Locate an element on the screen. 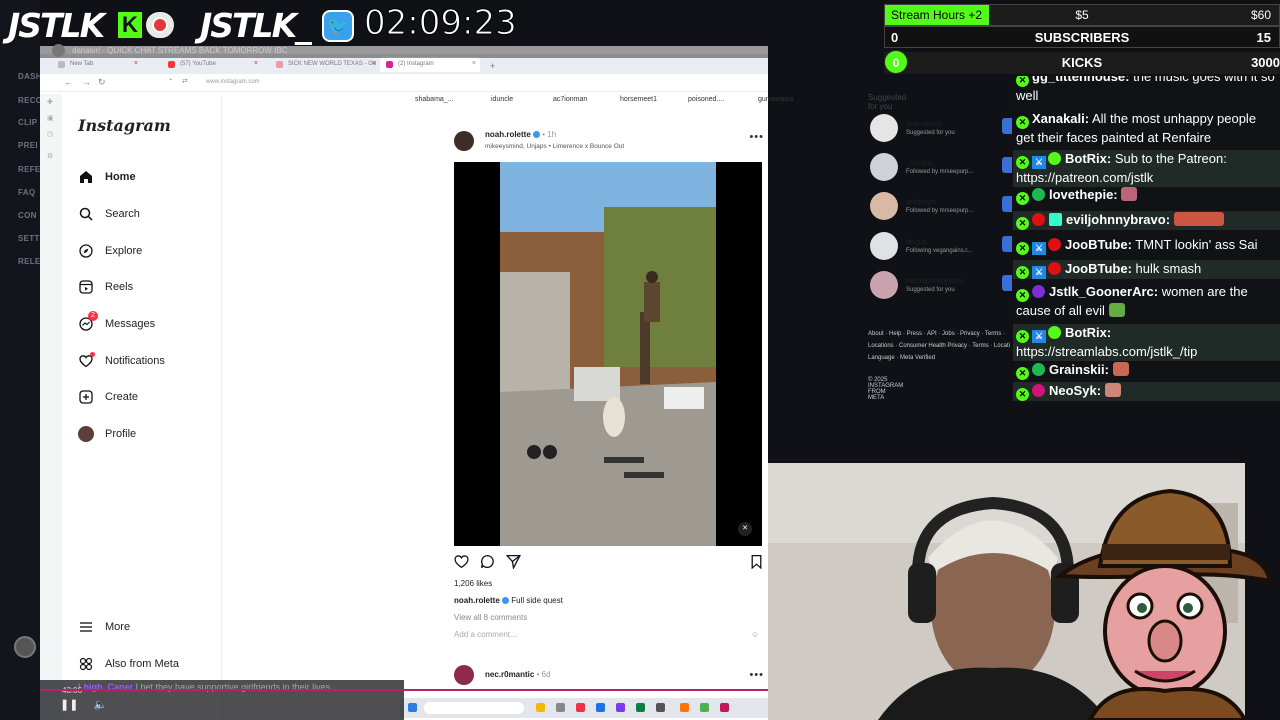 The height and width of the screenshot is (720, 1280). suggestion-name: mistressrubyroze is located at coordinates (934, 280).